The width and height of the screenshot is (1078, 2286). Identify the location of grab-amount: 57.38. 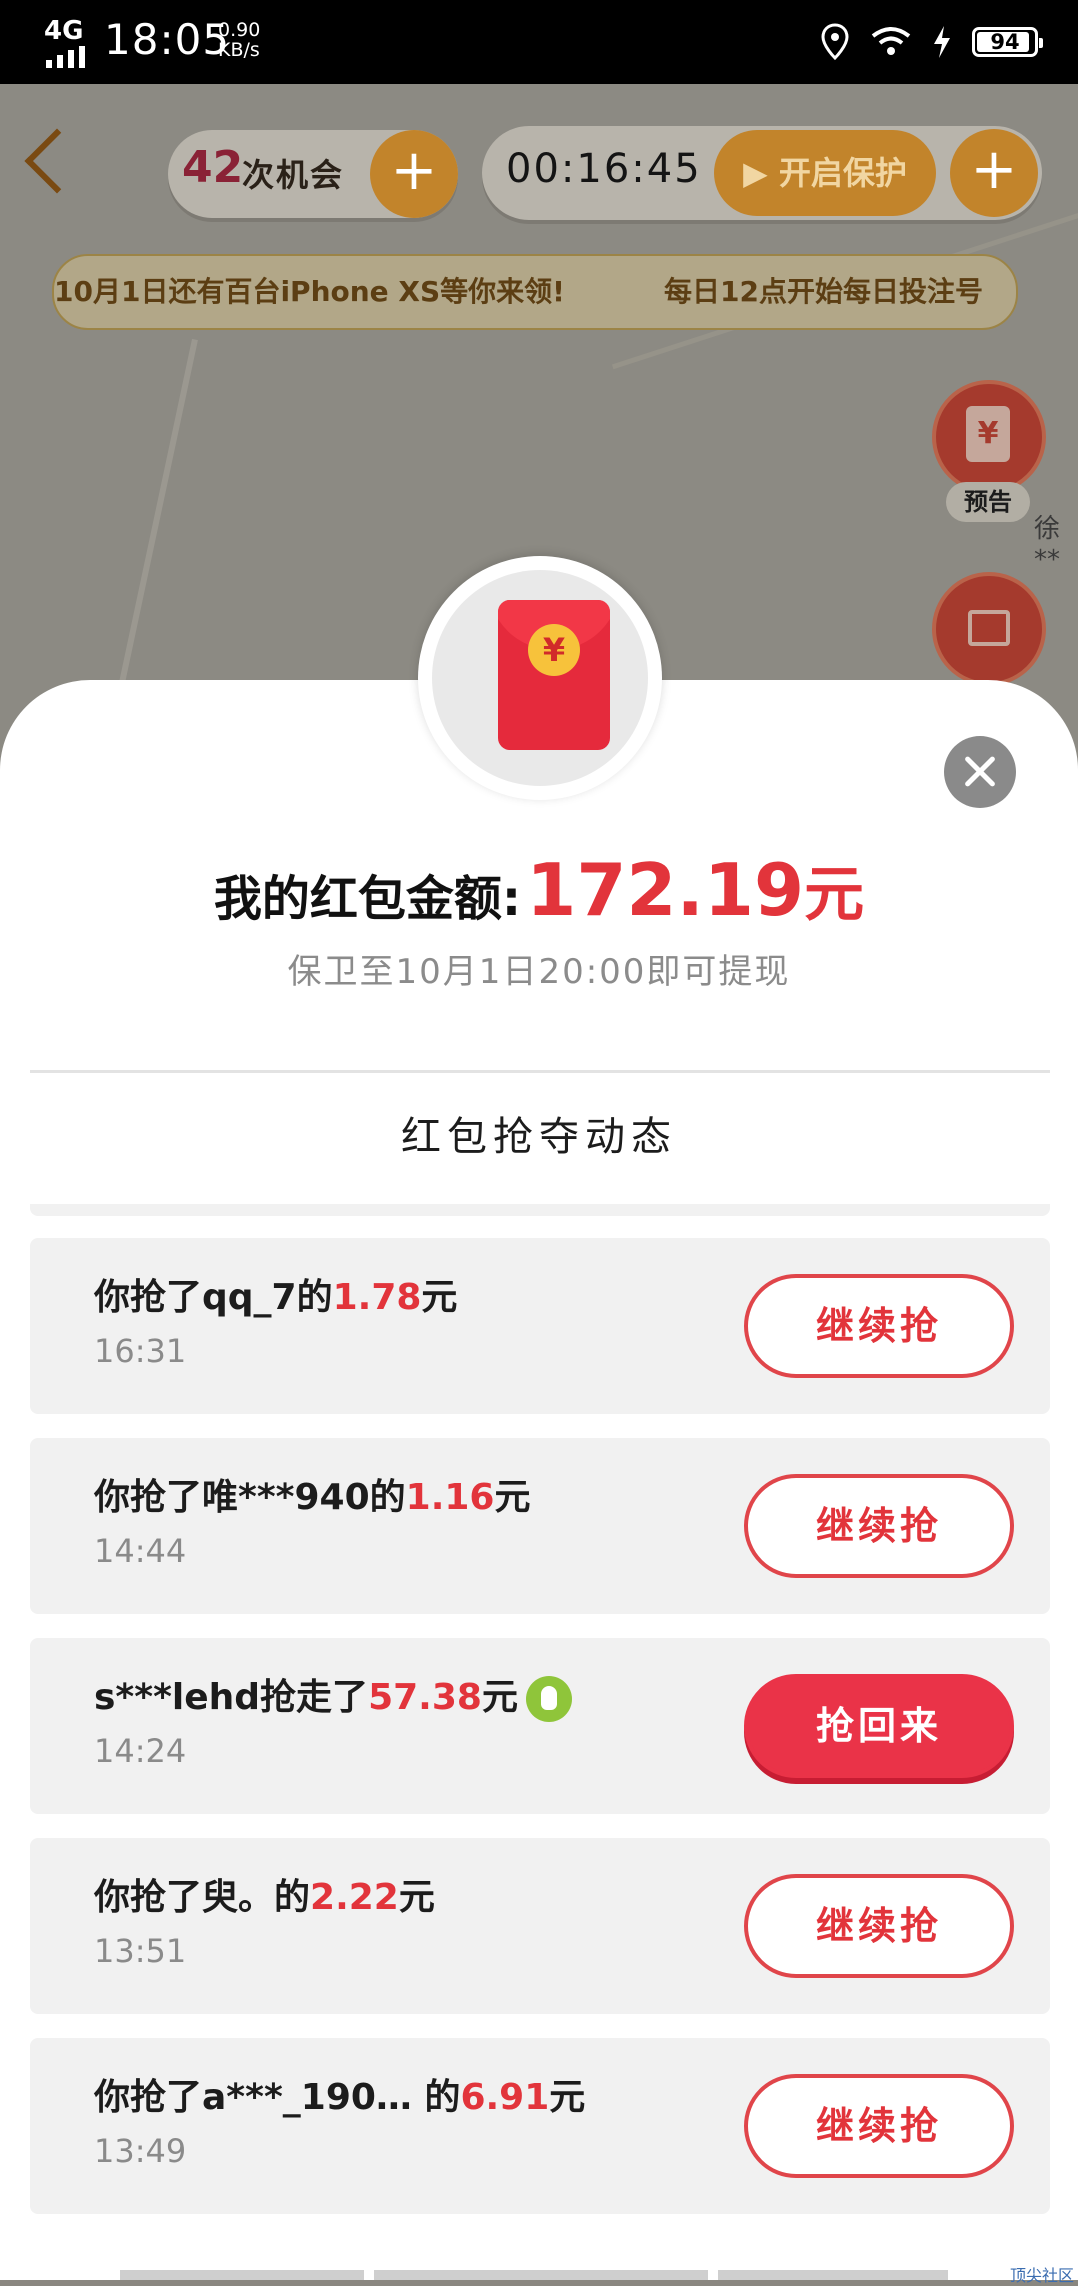
(425, 1697).